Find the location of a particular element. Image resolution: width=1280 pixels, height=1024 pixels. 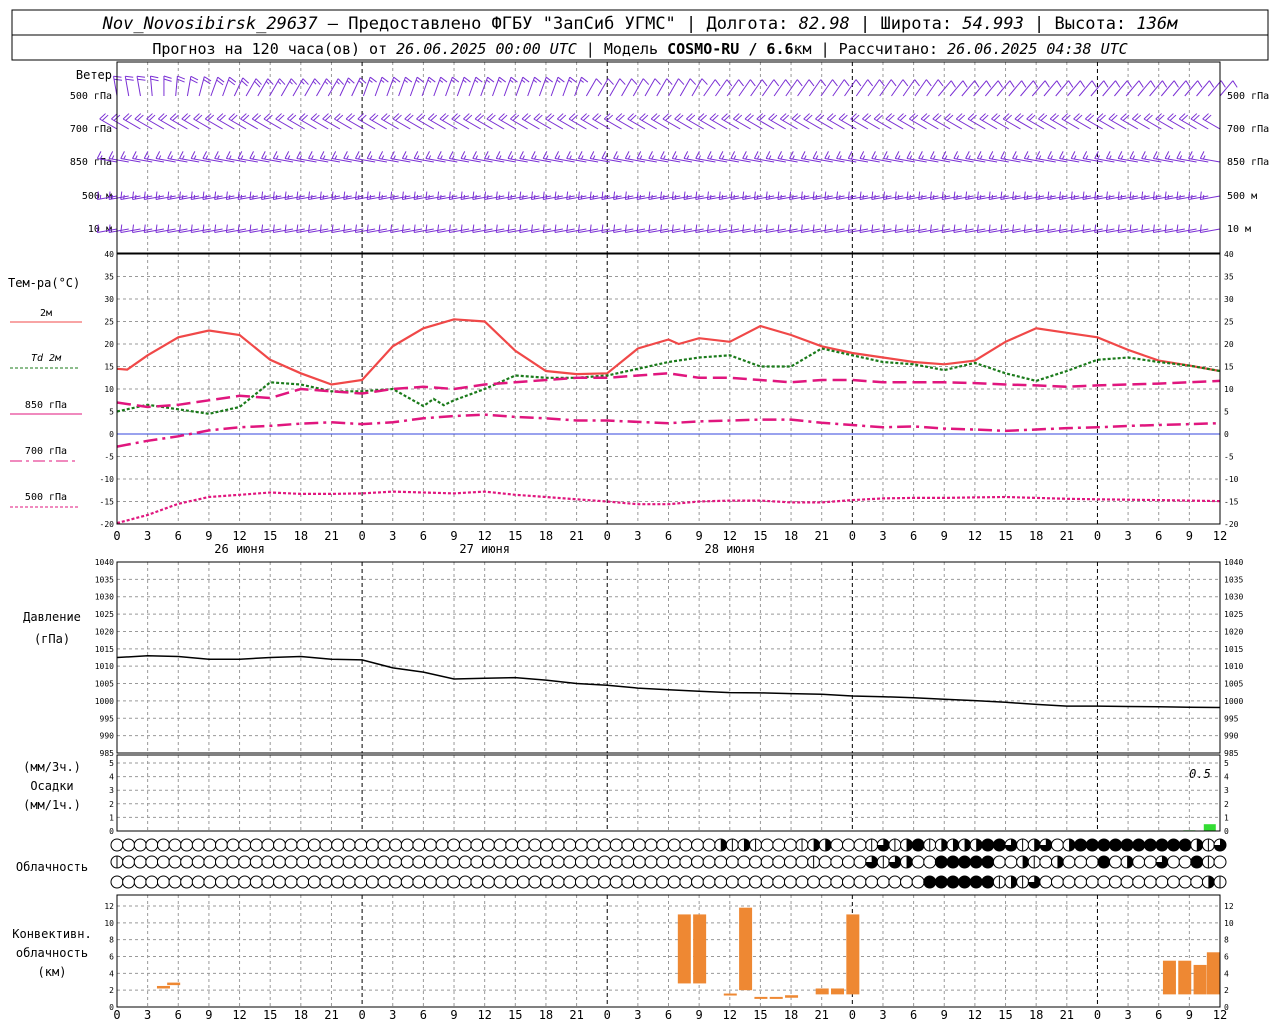

calc-time: 26.06.2025 04:38 UTC is located at coordinates (1037, 49).